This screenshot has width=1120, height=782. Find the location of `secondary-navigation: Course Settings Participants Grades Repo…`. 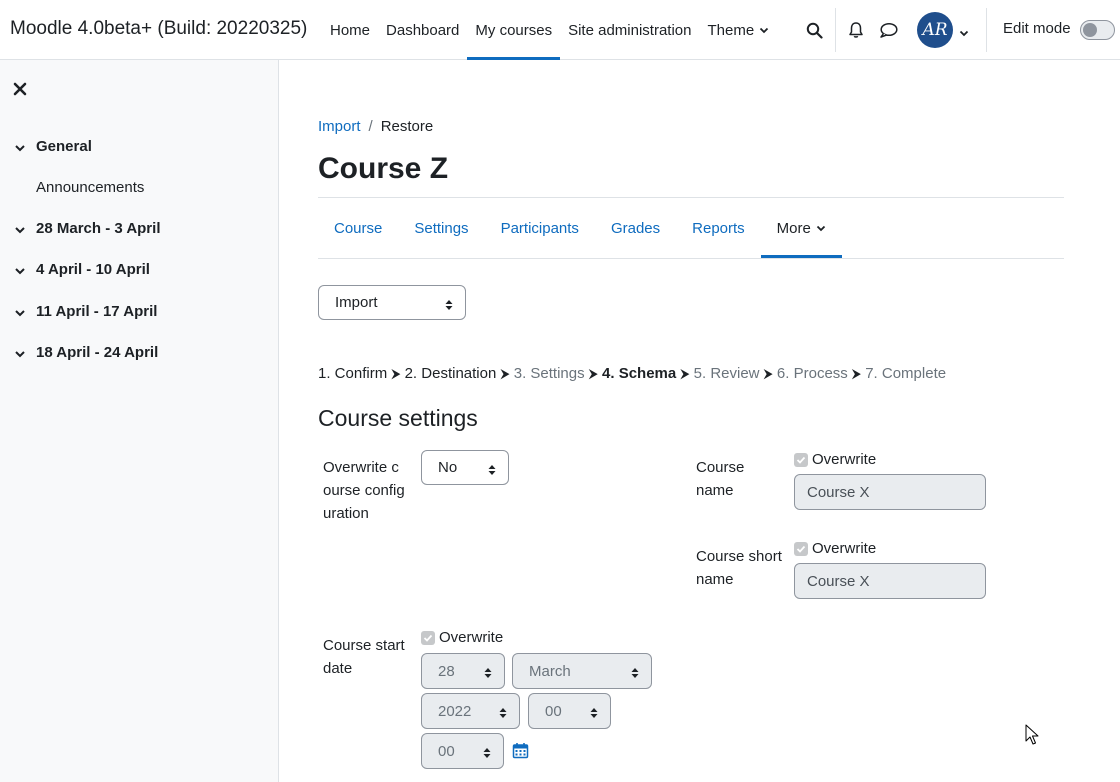

secondary-navigation: Course Settings Participants Grades Repo… is located at coordinates (580, 228).